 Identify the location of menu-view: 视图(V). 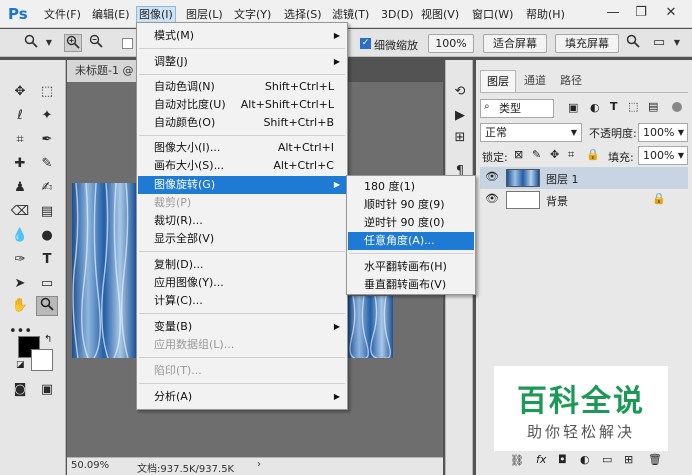
(440, 15).